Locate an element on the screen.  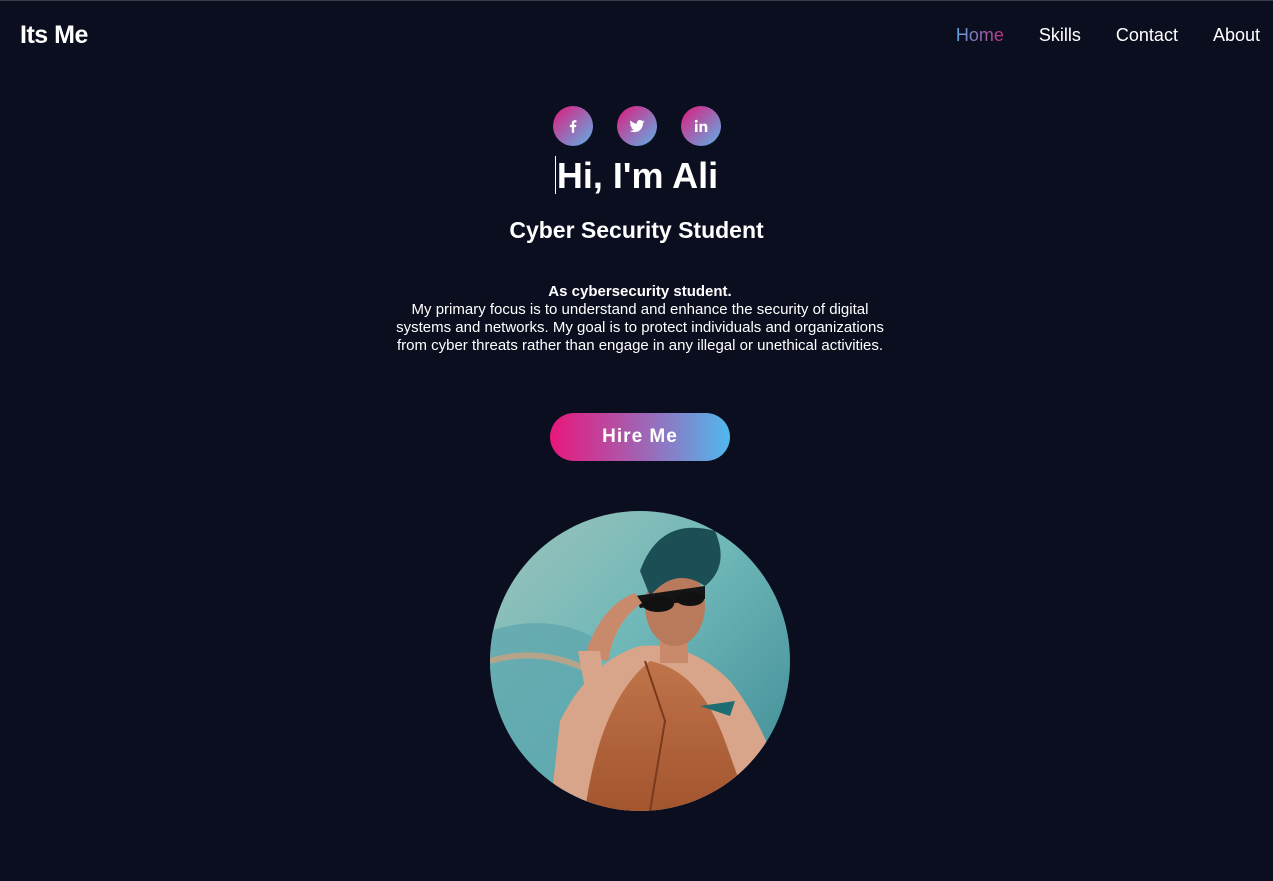
nav-link-home: Home is located at coordinates (980, 35).